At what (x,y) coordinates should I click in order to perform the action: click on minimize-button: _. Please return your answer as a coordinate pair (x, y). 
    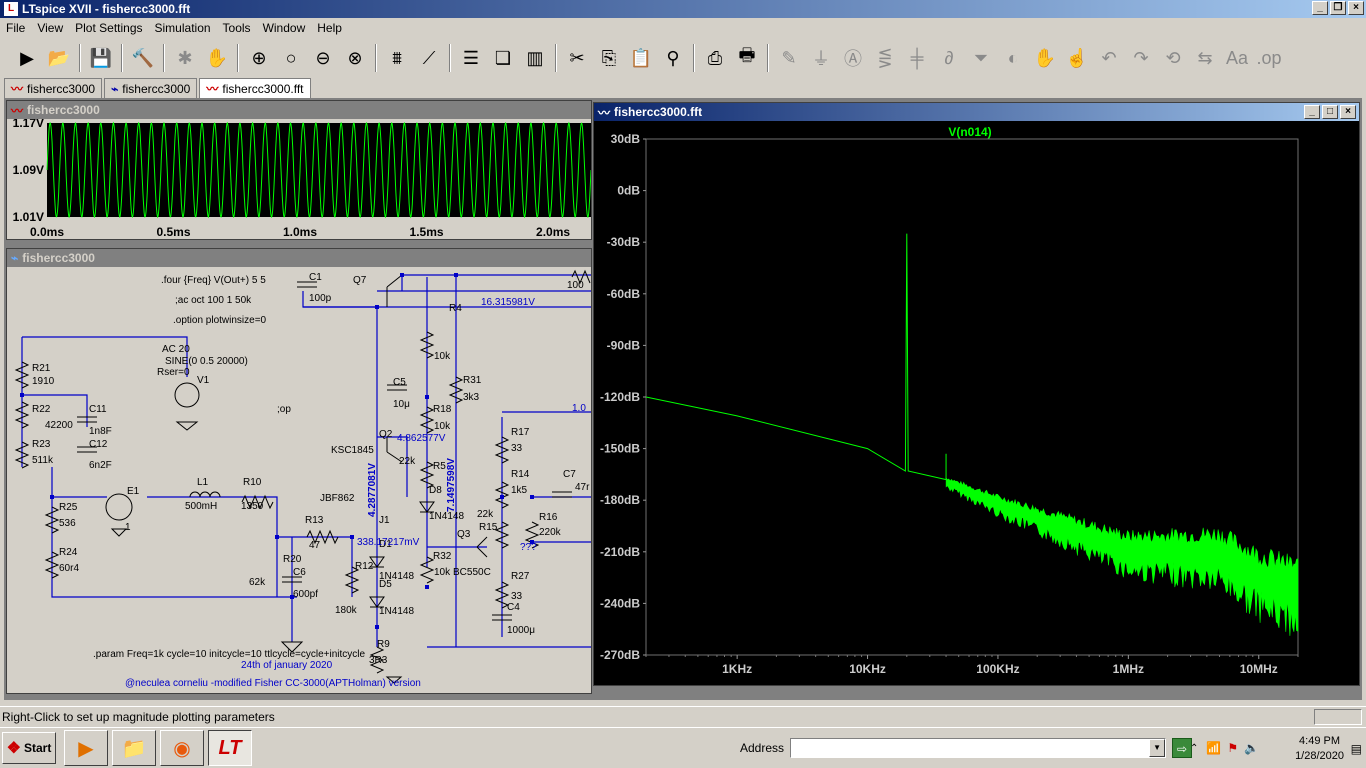
    Looking at the image, I should click on (1320, 8).